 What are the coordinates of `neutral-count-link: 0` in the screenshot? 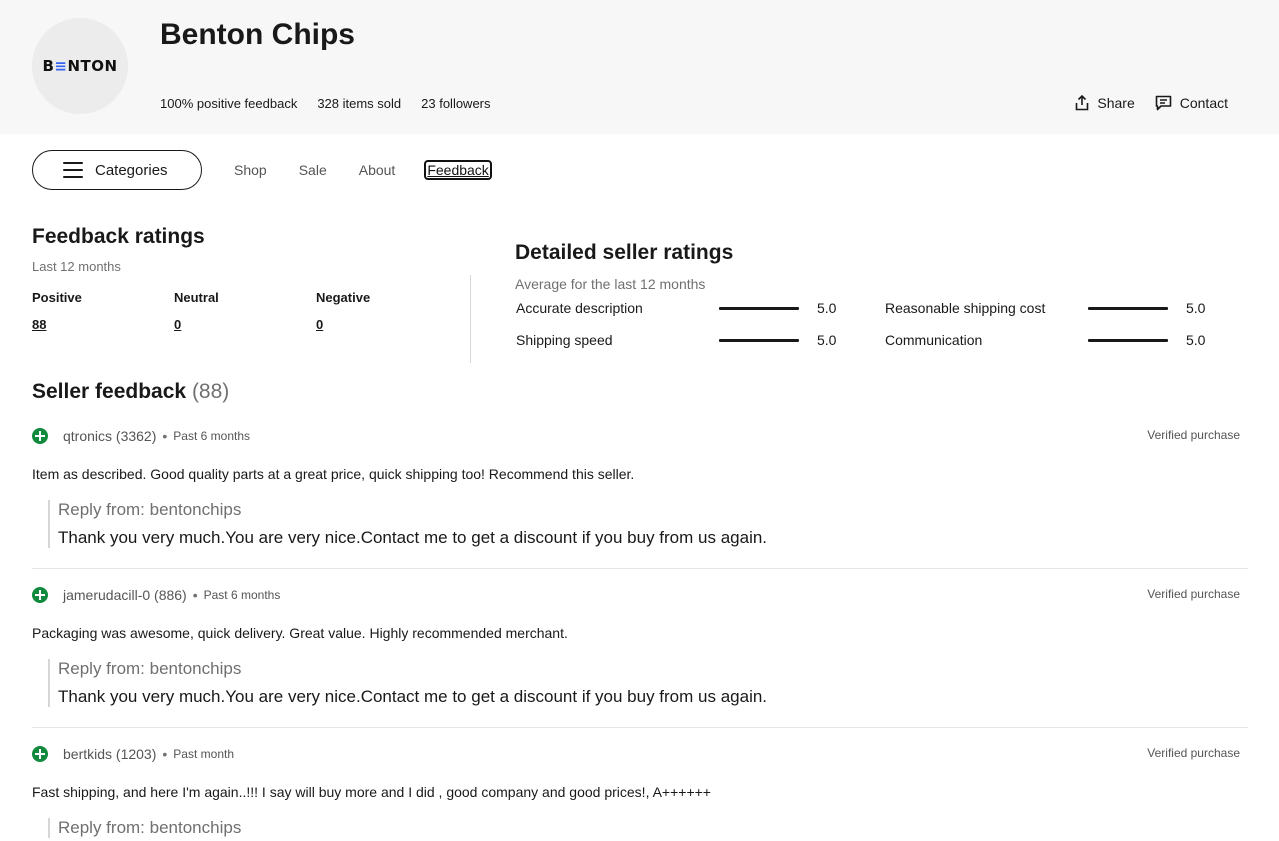 It's located at (177, 324).